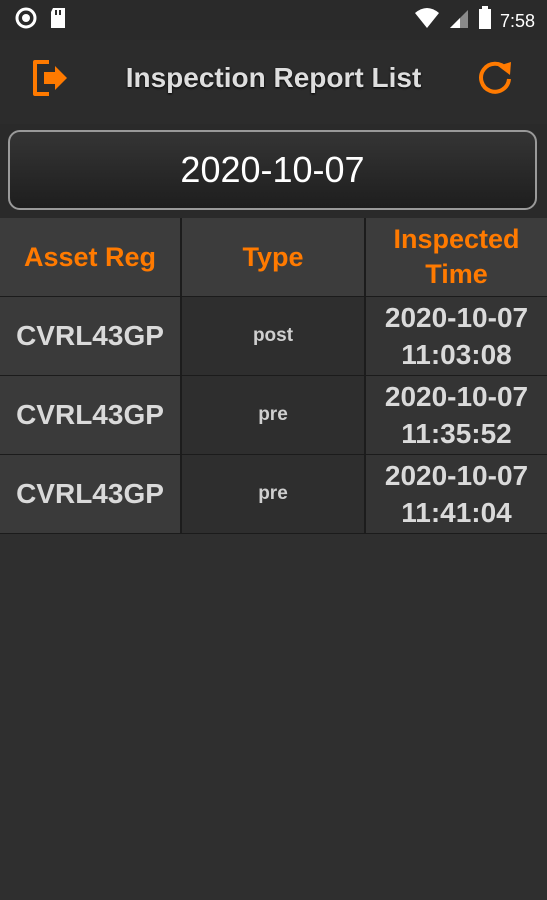 The height and width of the screenshot is (900, 547). Describe the element at coordinates (456, 336) in the screenshot. I see `inspected-time-cell: 2020-10-07 11:03:08` at that location.